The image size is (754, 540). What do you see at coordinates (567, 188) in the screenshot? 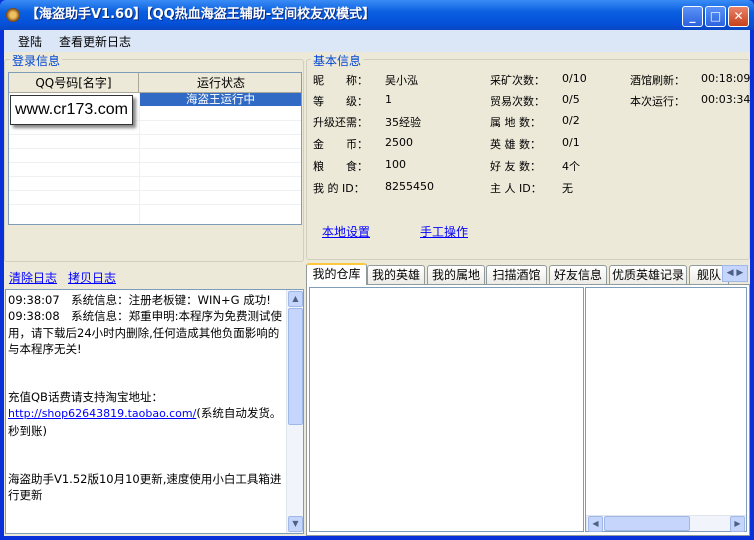
I see `info-value: 无` at bounding box center [567, 188].